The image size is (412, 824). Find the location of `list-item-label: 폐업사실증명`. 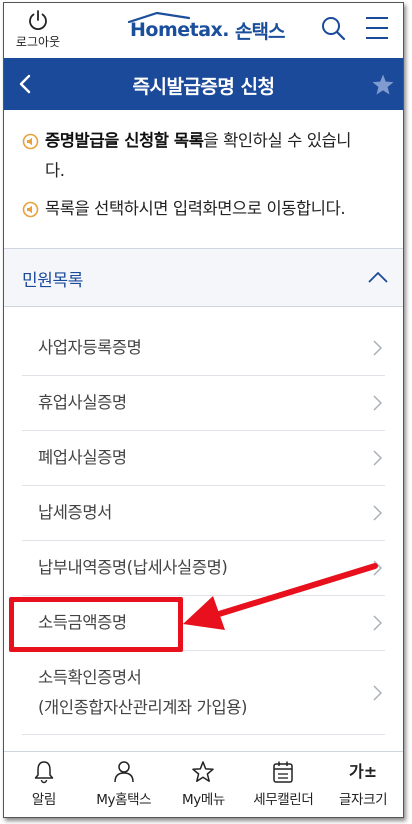

list-item-label: 폐업사실증명 is located at coordinates (82, 457).